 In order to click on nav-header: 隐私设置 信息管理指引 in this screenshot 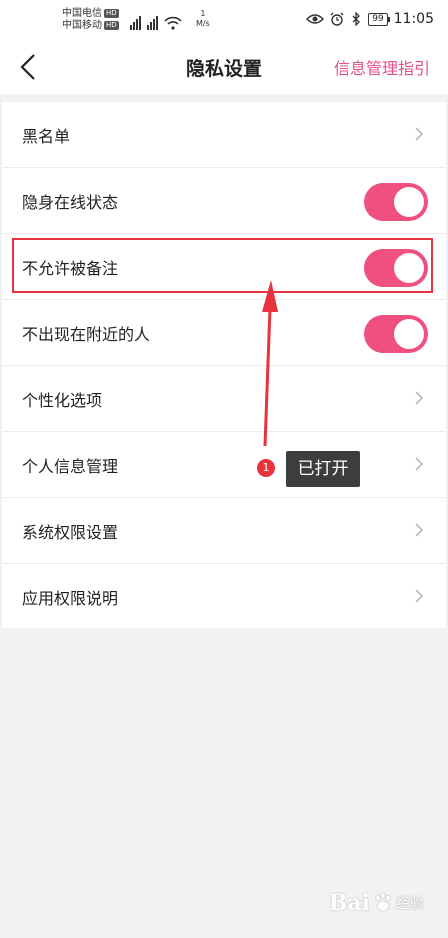, I will do `click(224, 67)`.